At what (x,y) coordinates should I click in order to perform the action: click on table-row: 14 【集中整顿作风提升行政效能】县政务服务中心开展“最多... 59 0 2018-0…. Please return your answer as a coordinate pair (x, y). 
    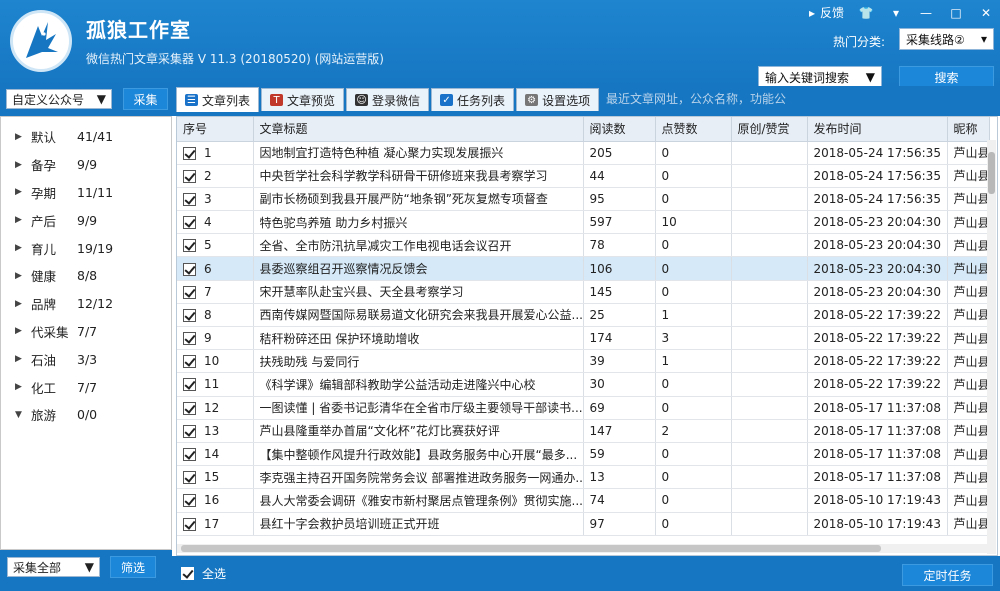
    Looking at the image, I should click on (583, 454).